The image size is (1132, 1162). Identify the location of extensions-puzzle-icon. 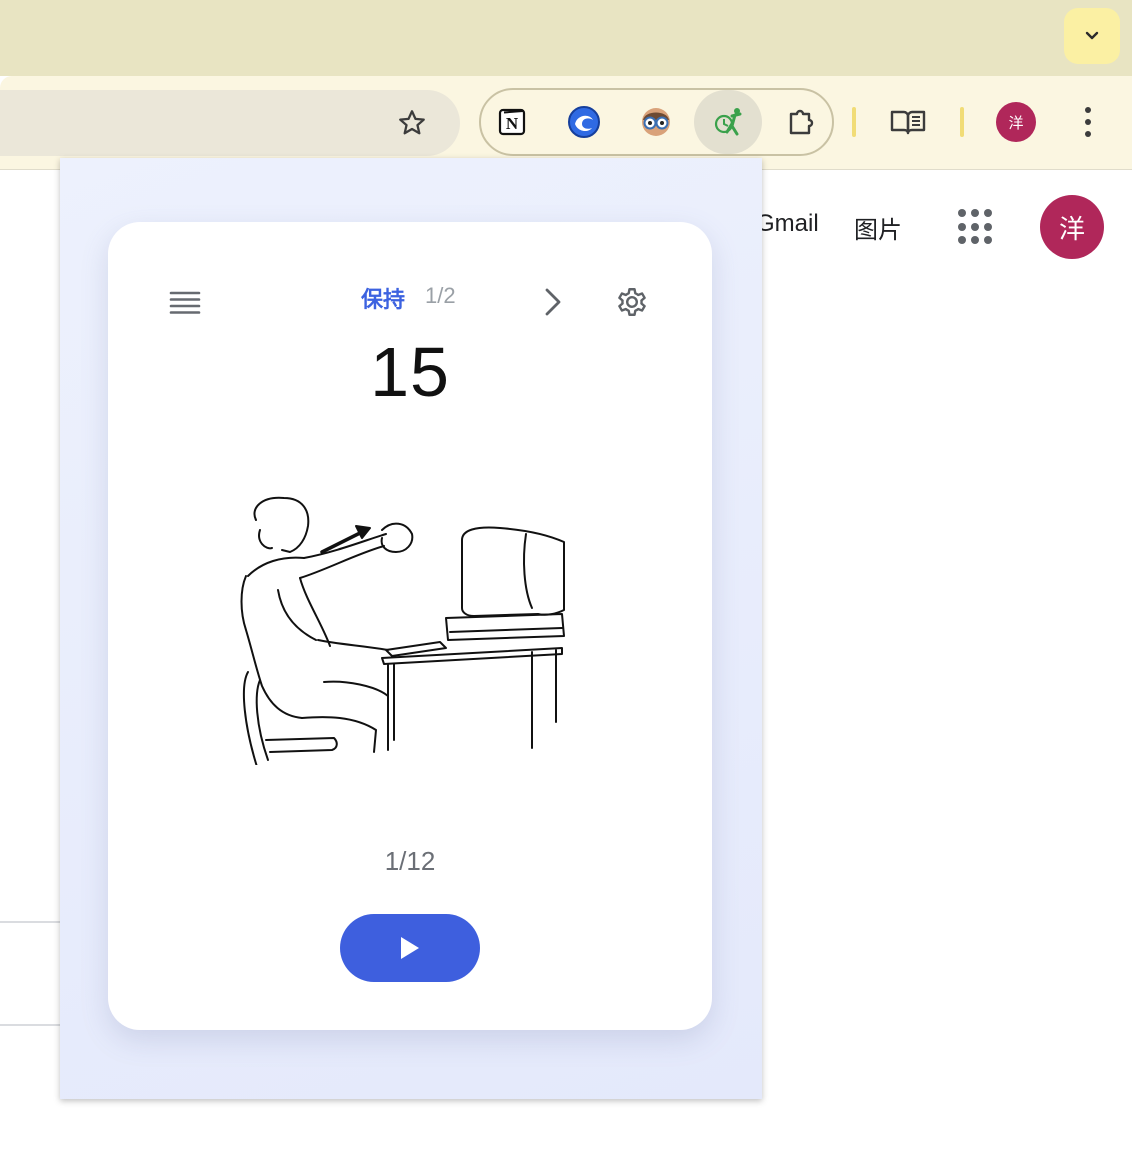
(802, 122).